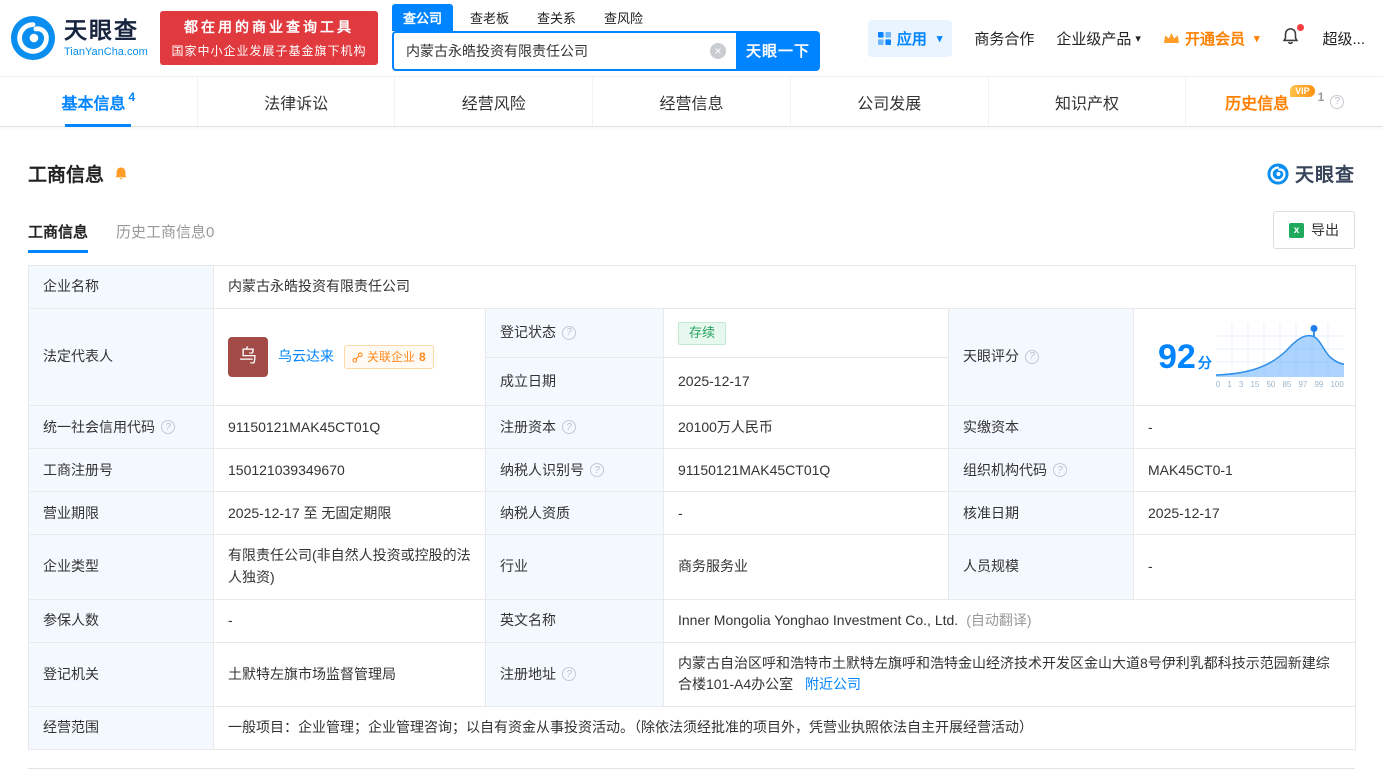  Describe the element at coordinates (890, 101) in the screenshot. I see `tab-company-development: 公司发展` at that location.